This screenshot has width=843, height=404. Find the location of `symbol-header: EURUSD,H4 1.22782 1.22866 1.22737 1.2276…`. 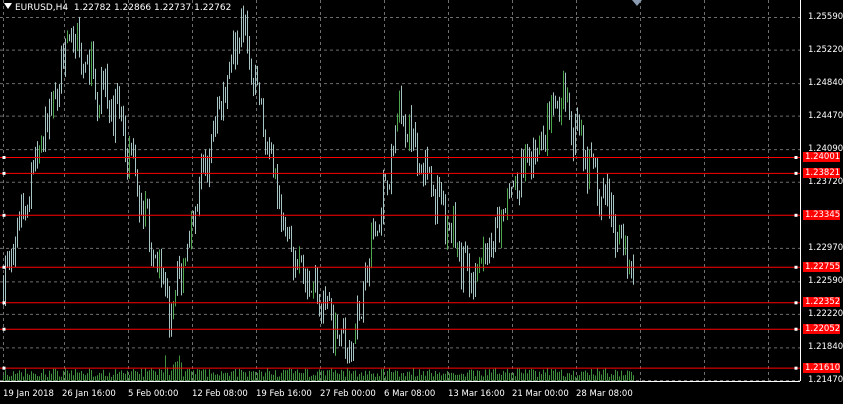

symbol-header: EURUSD,H4 1.22782 1.22866 1.22737 1.2276… is located at coordinates (117, 8).